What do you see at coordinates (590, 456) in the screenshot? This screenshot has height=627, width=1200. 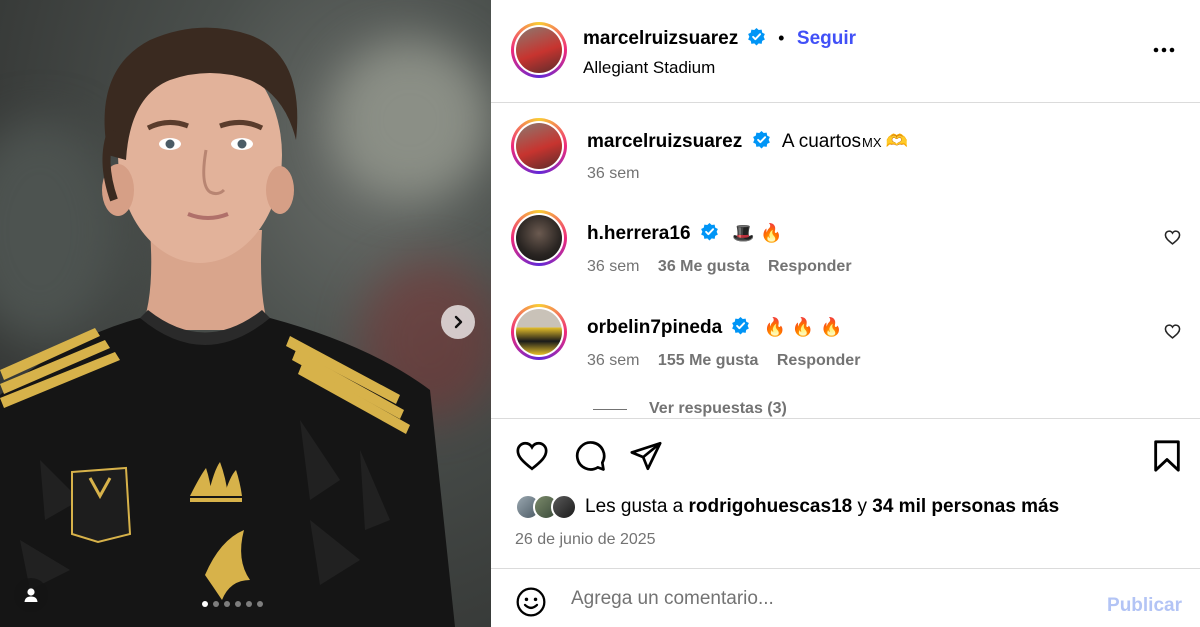 I see `comment-bubble-icon` at bounding box center [590, 456].